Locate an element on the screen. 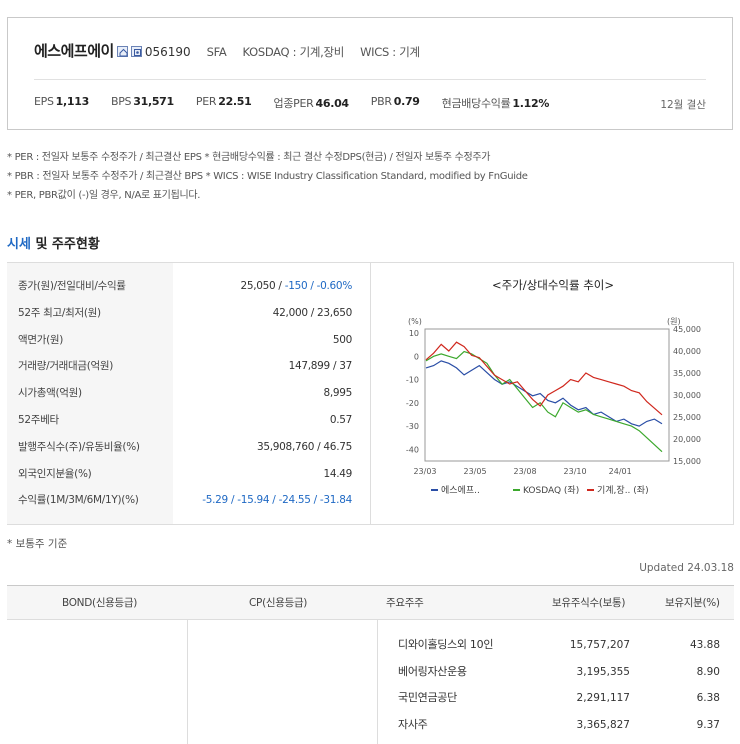 This screenshot has height=744, width=740. y-right-tick-label: 40,000 is located at coordinates (687, 351).